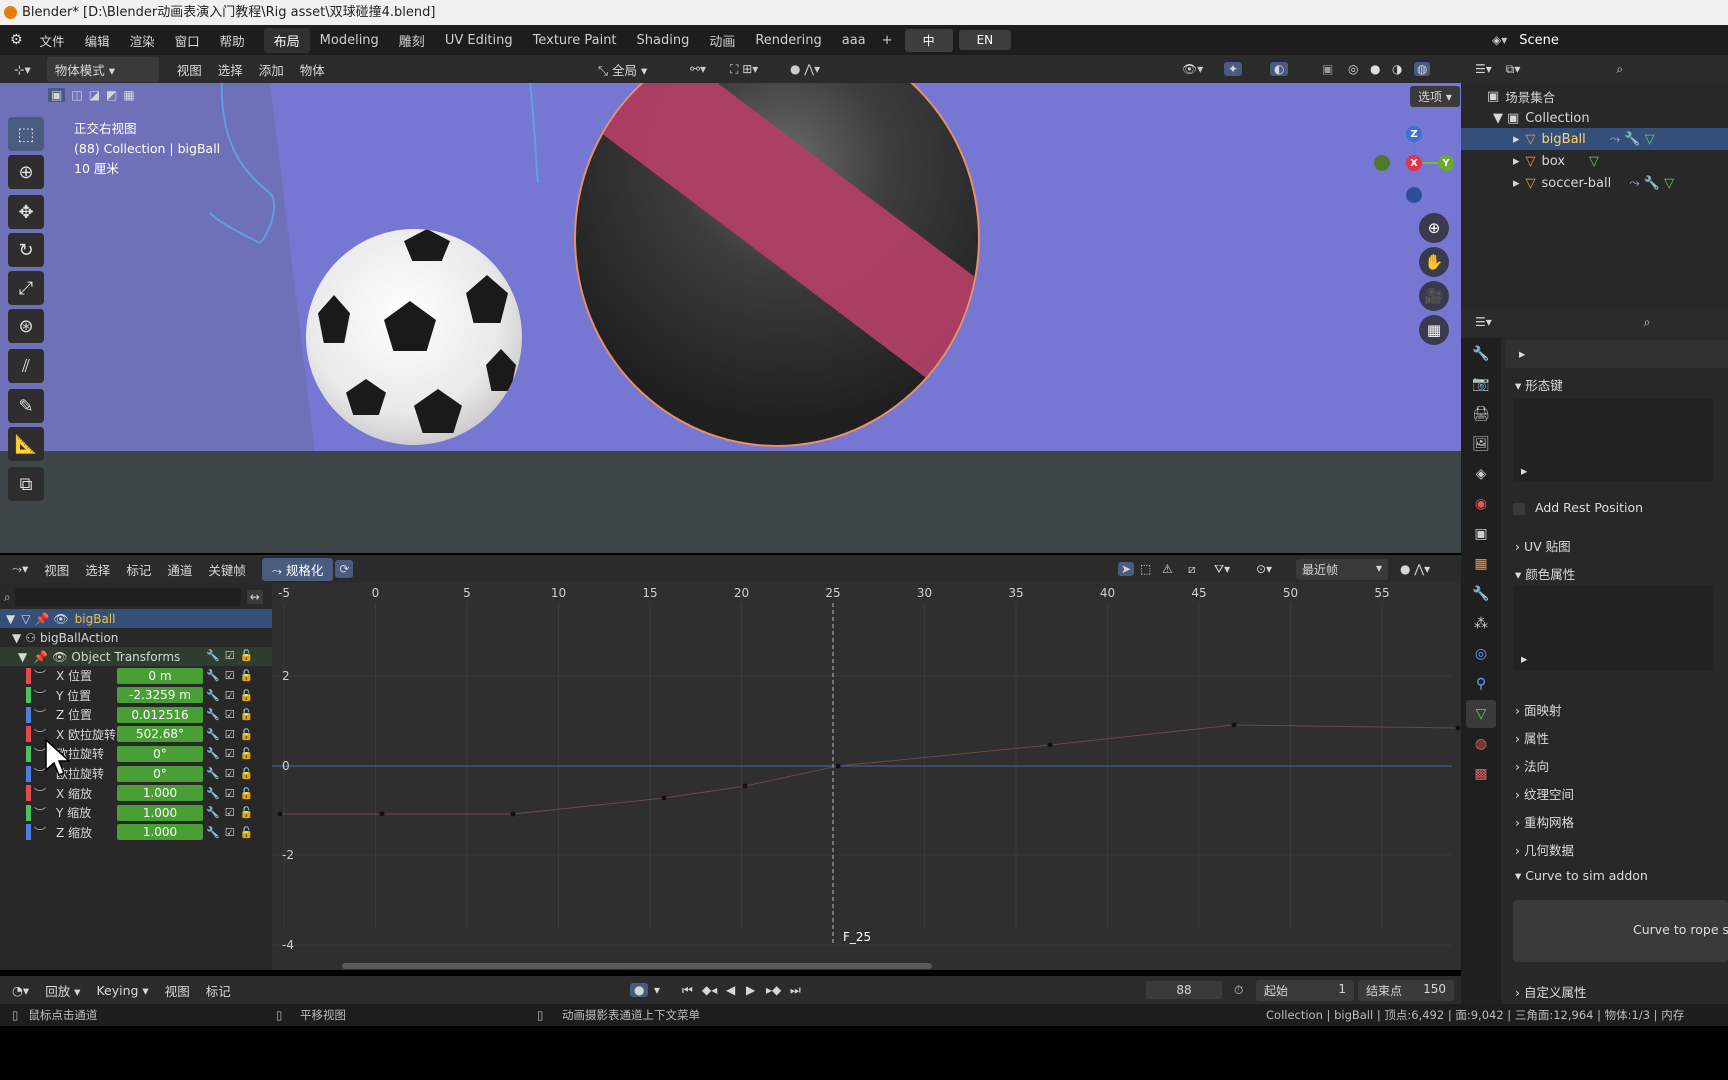 The height and width of the screenshot is (1080, 1728). I want to click on outliner-collection: ▼ ▣ Collection, so click(1594, 118).